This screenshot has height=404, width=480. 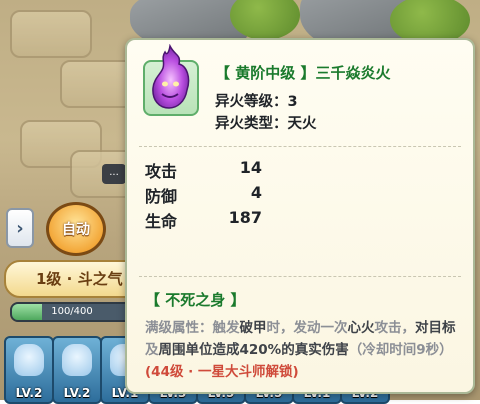 I want to click on stat-label-attack: 攻击, so click(x=161, y=171).